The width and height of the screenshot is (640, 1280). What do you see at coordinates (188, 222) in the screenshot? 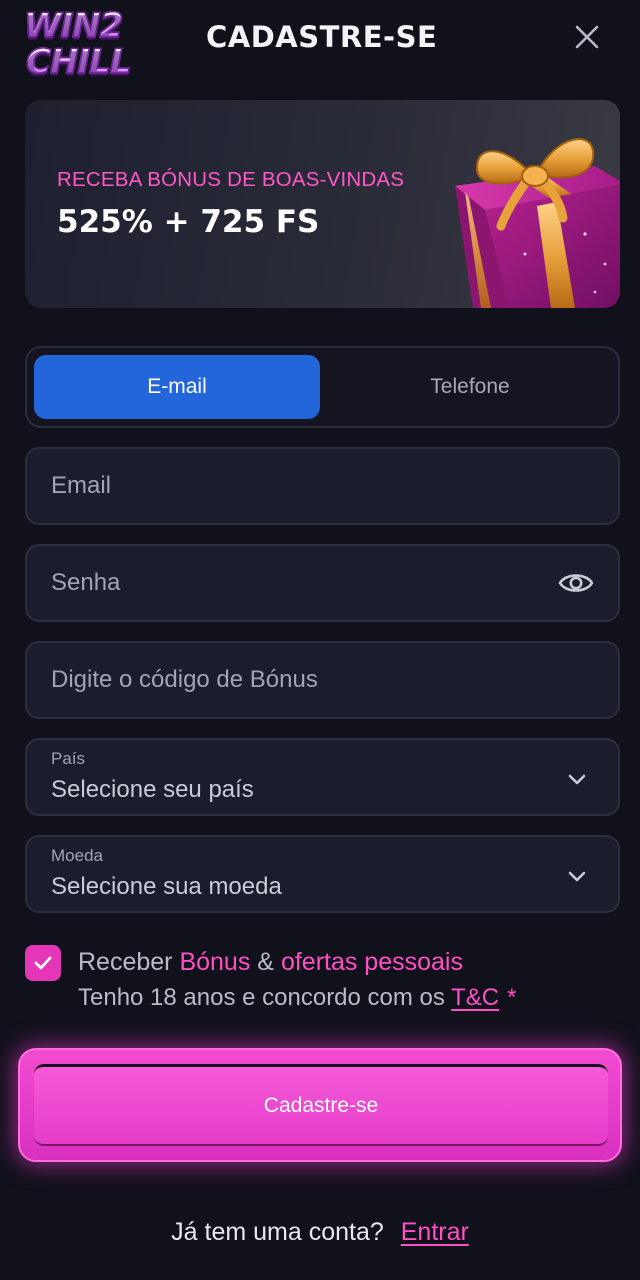
I see `bonus-amount: 525% + 725 FS` at bounding box center [188, 222].